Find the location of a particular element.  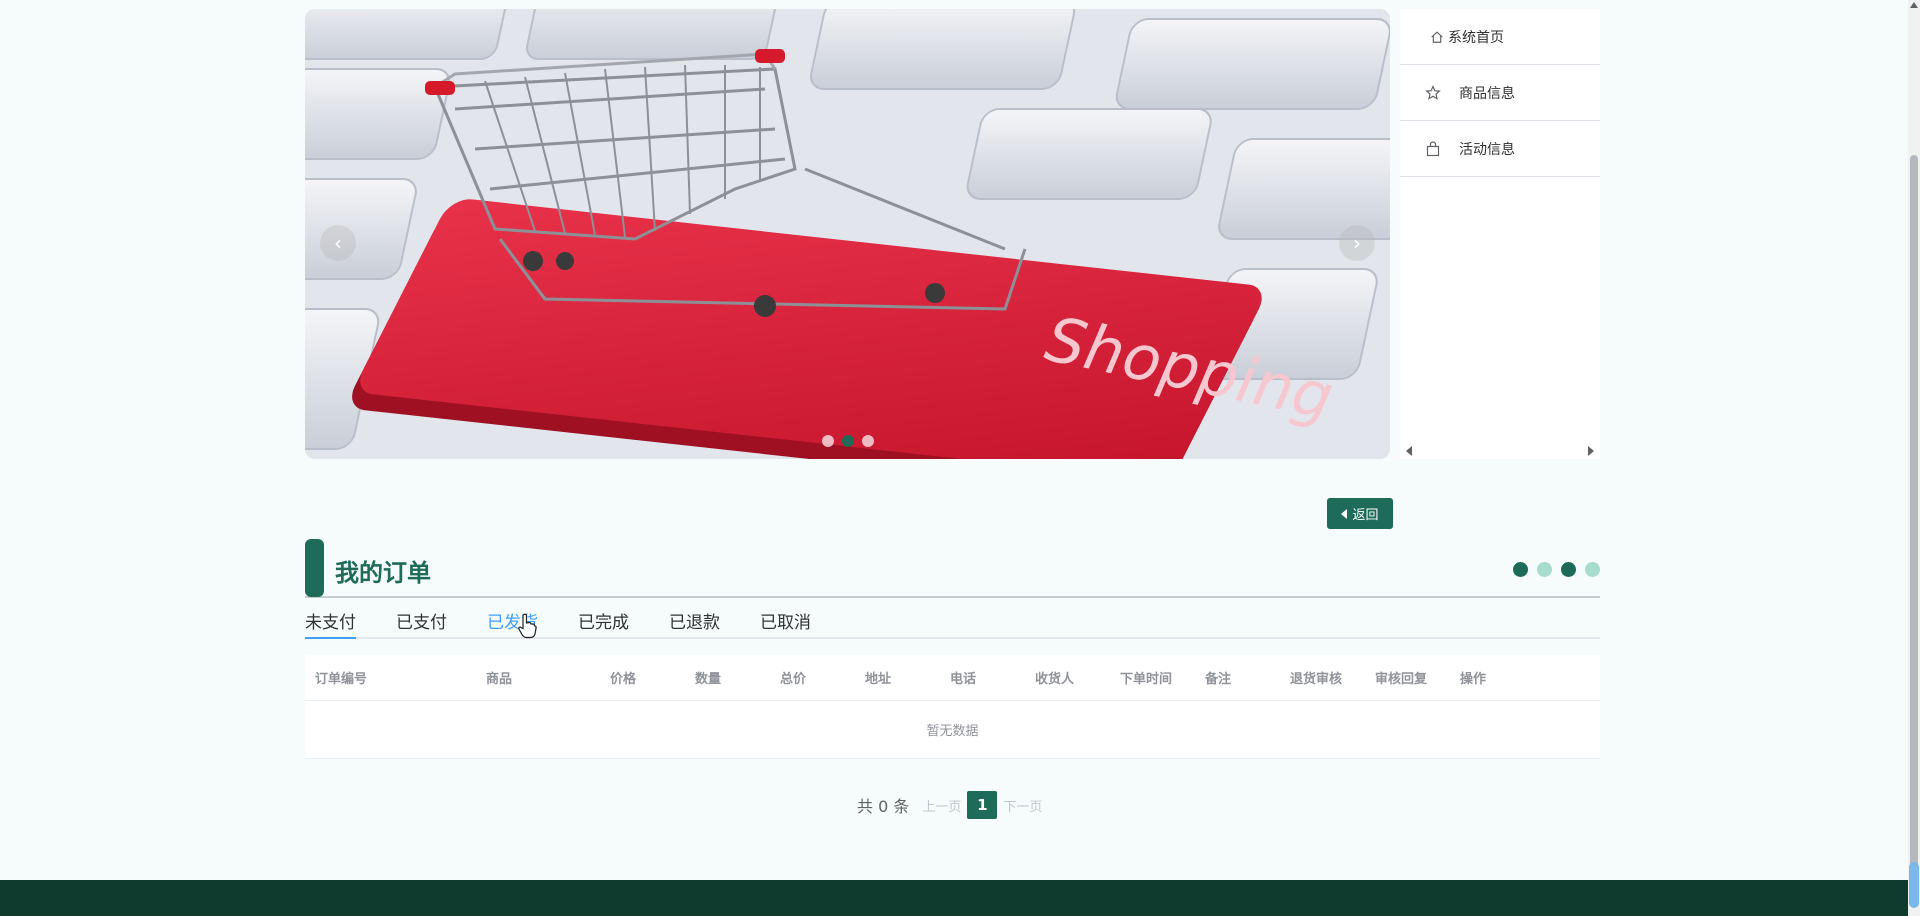

scroll-right-icon is located at coordinates (1591, 451).